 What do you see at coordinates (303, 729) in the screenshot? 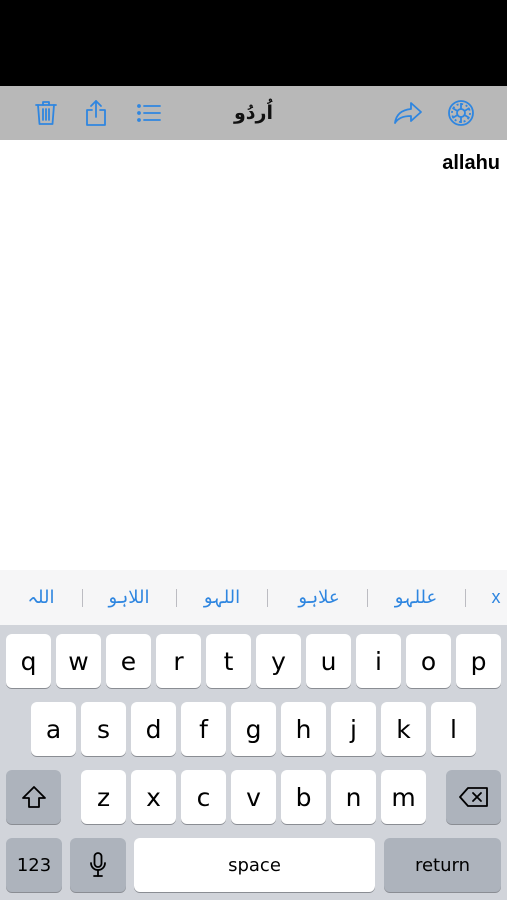
I see `key-h: h` at bounding box center [303, 729].